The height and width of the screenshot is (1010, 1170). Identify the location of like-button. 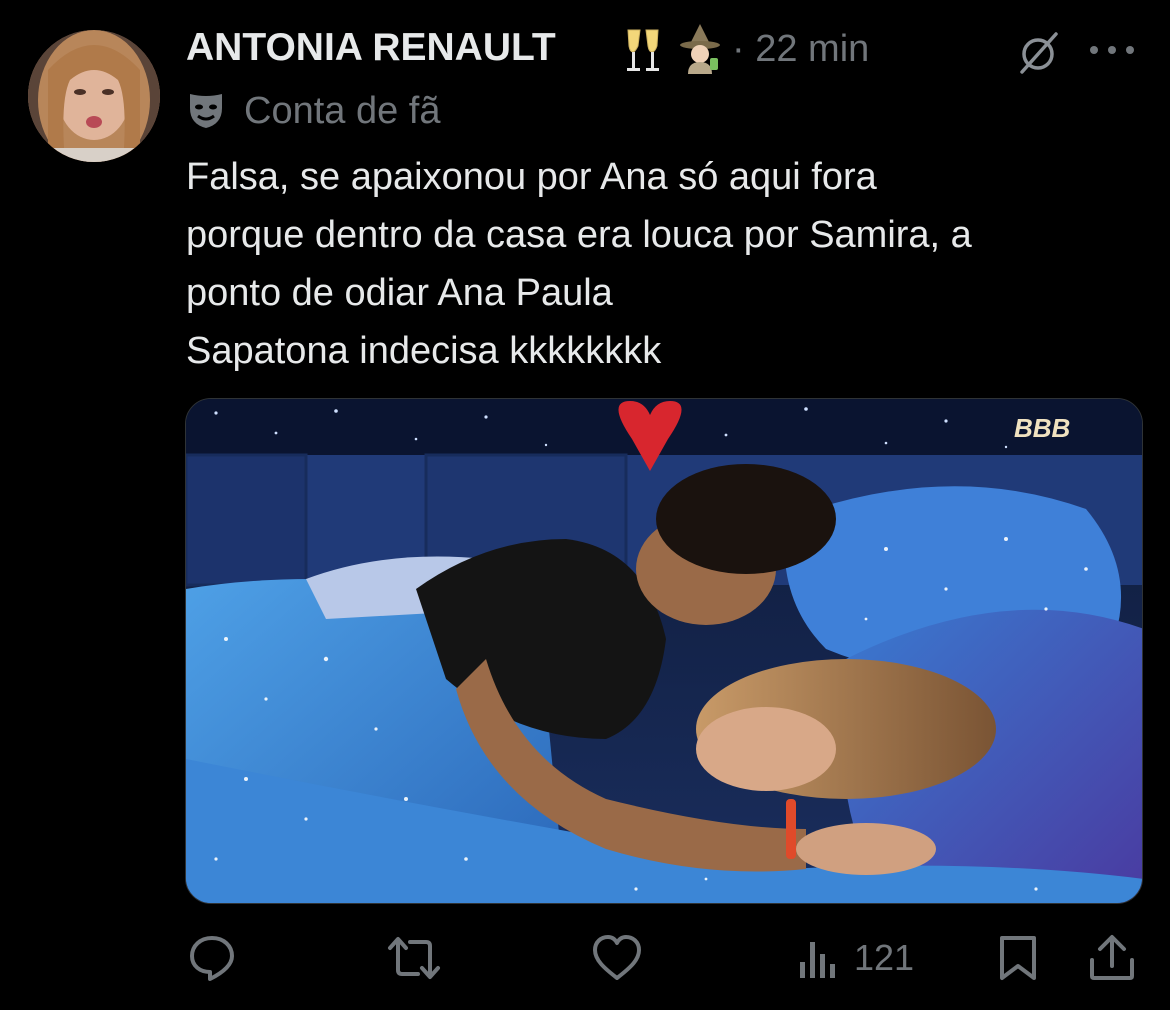
(617, 958).